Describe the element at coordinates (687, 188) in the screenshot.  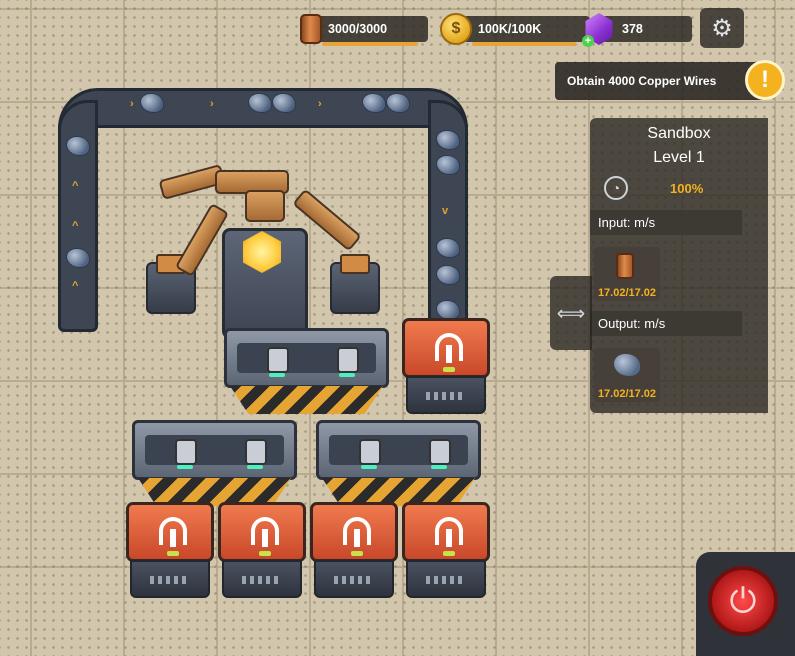
I see `efficiency-value: 100%` at that location.